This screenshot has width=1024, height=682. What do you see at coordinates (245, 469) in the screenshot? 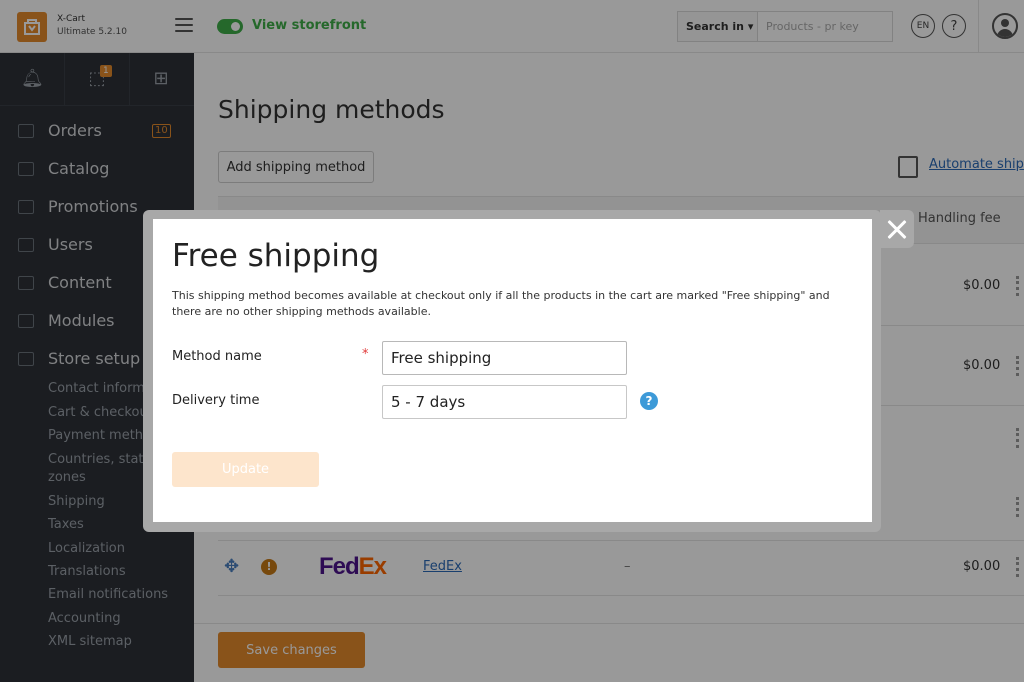
I see `update-button: Update` at bounding box center [245, 469].